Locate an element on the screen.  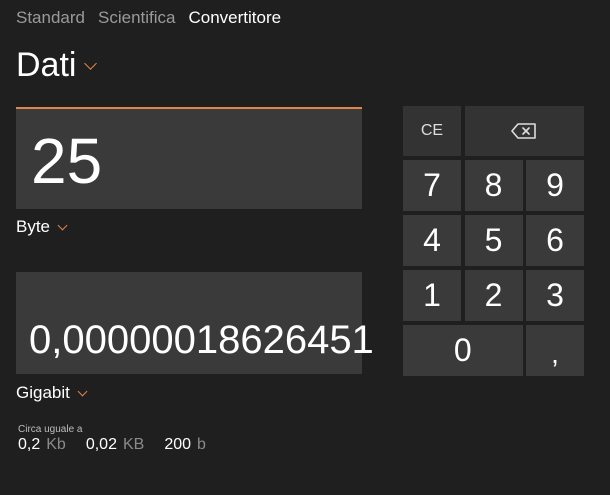
key-3: 3 is located at coordinates (555, 295).